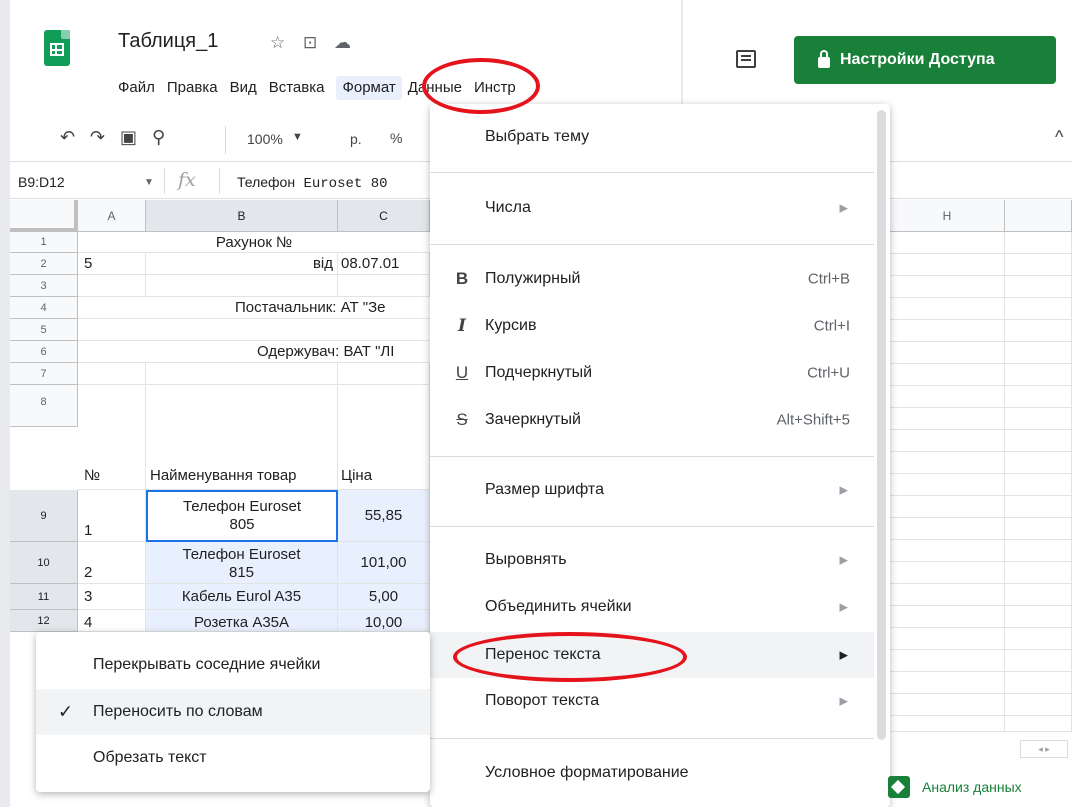  I want to click on menu-item-italic: I Курсив Ctrl+I, so click(652, 326).